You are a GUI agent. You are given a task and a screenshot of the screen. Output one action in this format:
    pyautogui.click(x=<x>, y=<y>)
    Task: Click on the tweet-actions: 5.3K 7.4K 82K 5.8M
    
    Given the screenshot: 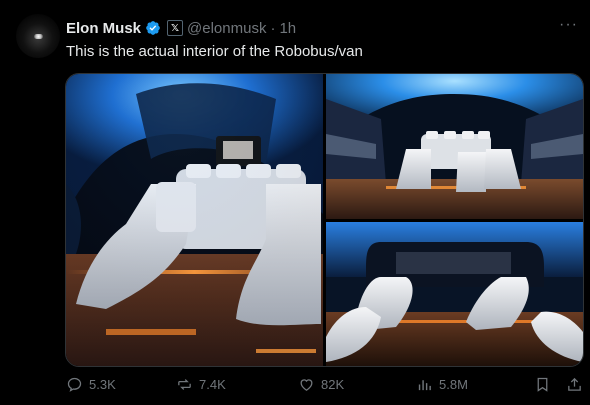 What is the action you would take?
    pyautogui.click(x=324, y=386)
    